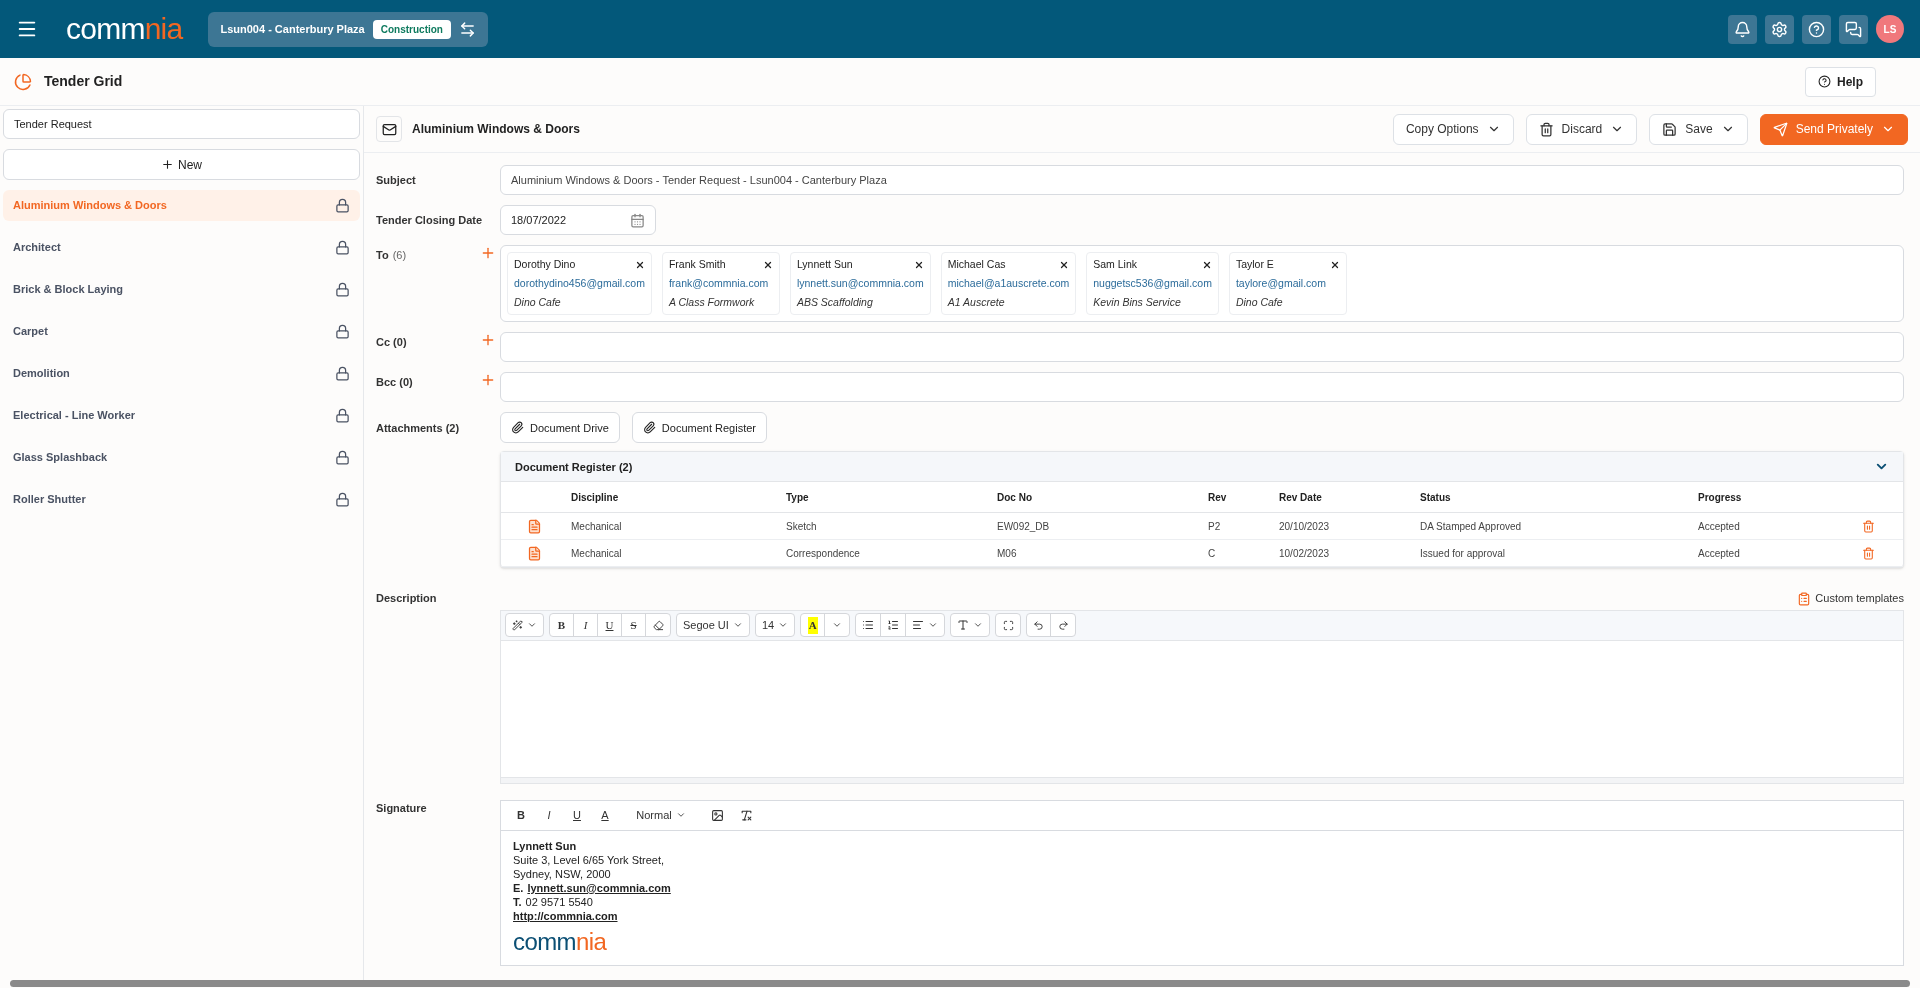 The image size is (1920, 988). I want to click on toolbar-button: S, so click(634, 625).